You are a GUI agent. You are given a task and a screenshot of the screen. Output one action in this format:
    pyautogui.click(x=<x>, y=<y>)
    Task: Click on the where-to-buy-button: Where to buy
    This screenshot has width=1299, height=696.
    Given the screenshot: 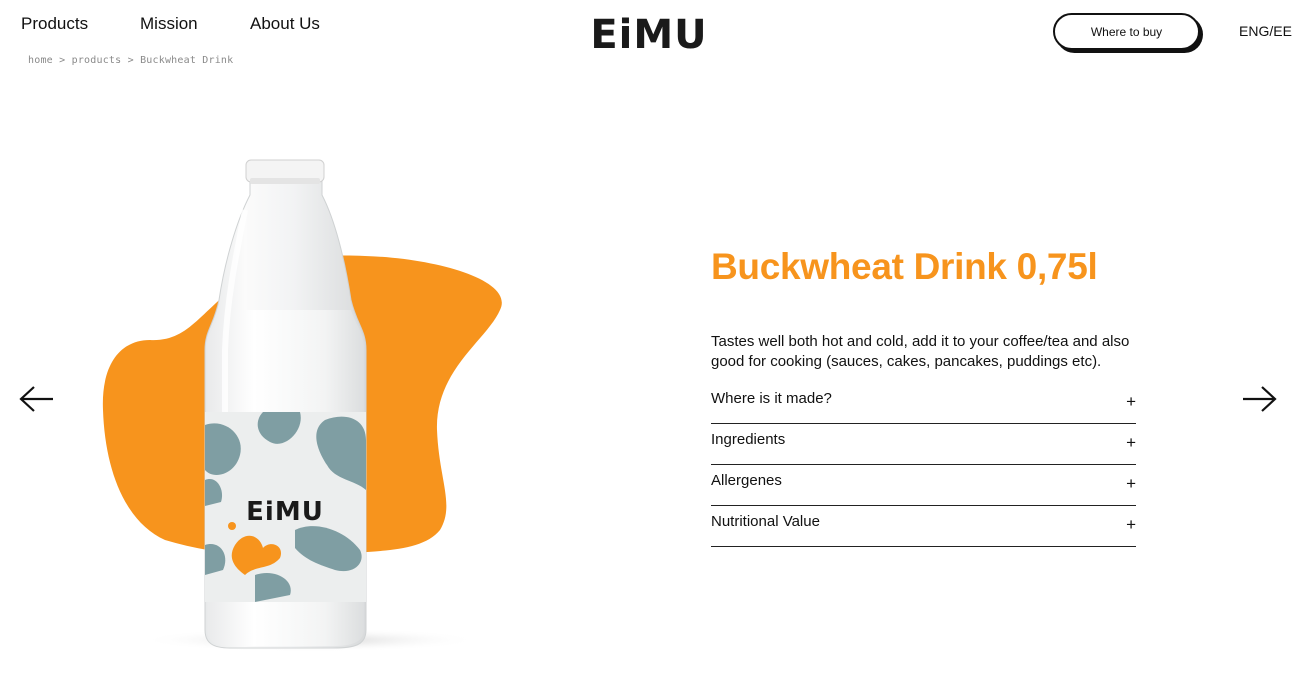 What is the action you would take?
    pyautogui.click(x=1126, y=31)
    